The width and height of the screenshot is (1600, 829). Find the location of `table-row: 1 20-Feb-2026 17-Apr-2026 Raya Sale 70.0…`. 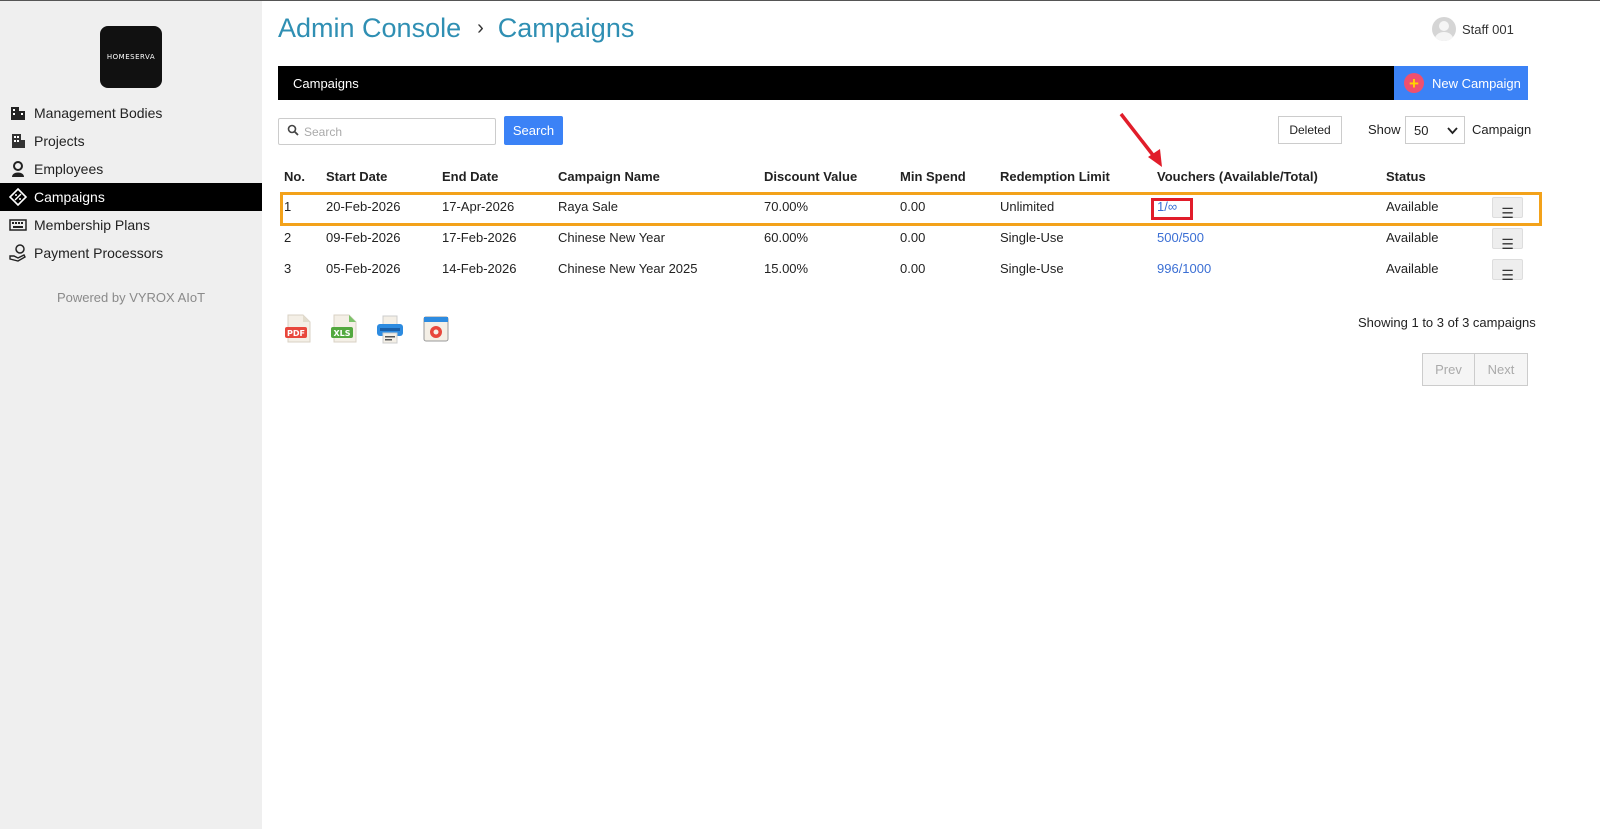

table-row: 1 20-Feb-2026 17-Apr-2026 Raya Sale 70.0… is located at coordinates (903, 207).